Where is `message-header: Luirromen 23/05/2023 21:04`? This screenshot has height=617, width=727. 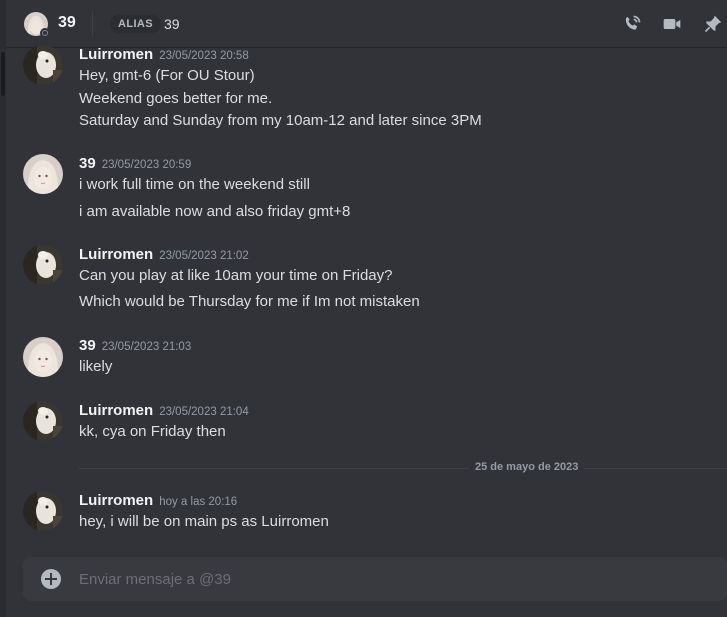
message-header: Luirromen 23/05/2023 21:04 is located at coordinates (164, 411).